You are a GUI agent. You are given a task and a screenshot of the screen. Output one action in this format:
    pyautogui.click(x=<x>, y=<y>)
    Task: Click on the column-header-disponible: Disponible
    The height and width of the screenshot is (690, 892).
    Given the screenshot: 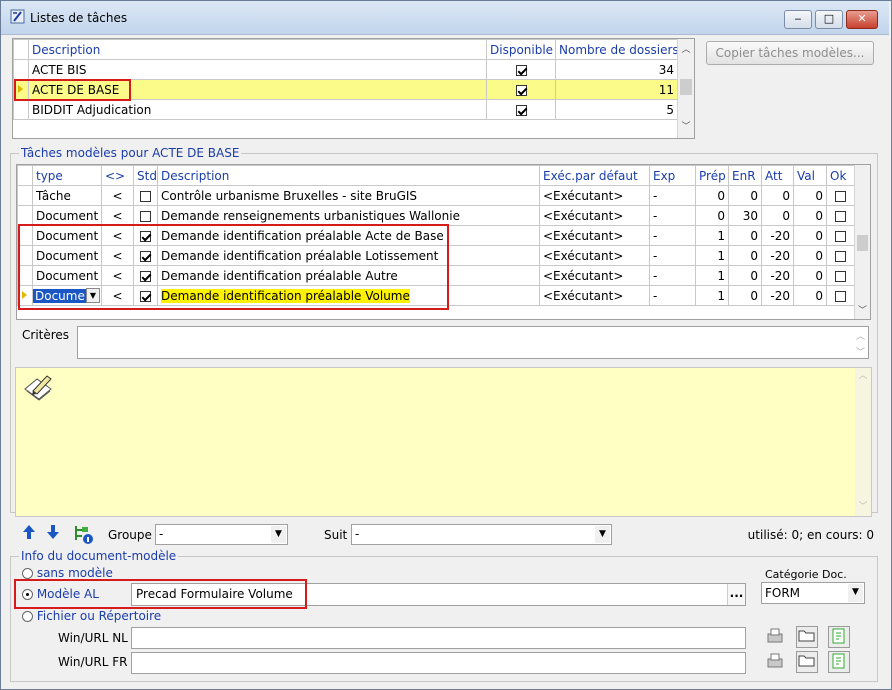 What is the action you would take?
    pyautogui.click(x=521, y=49)
    